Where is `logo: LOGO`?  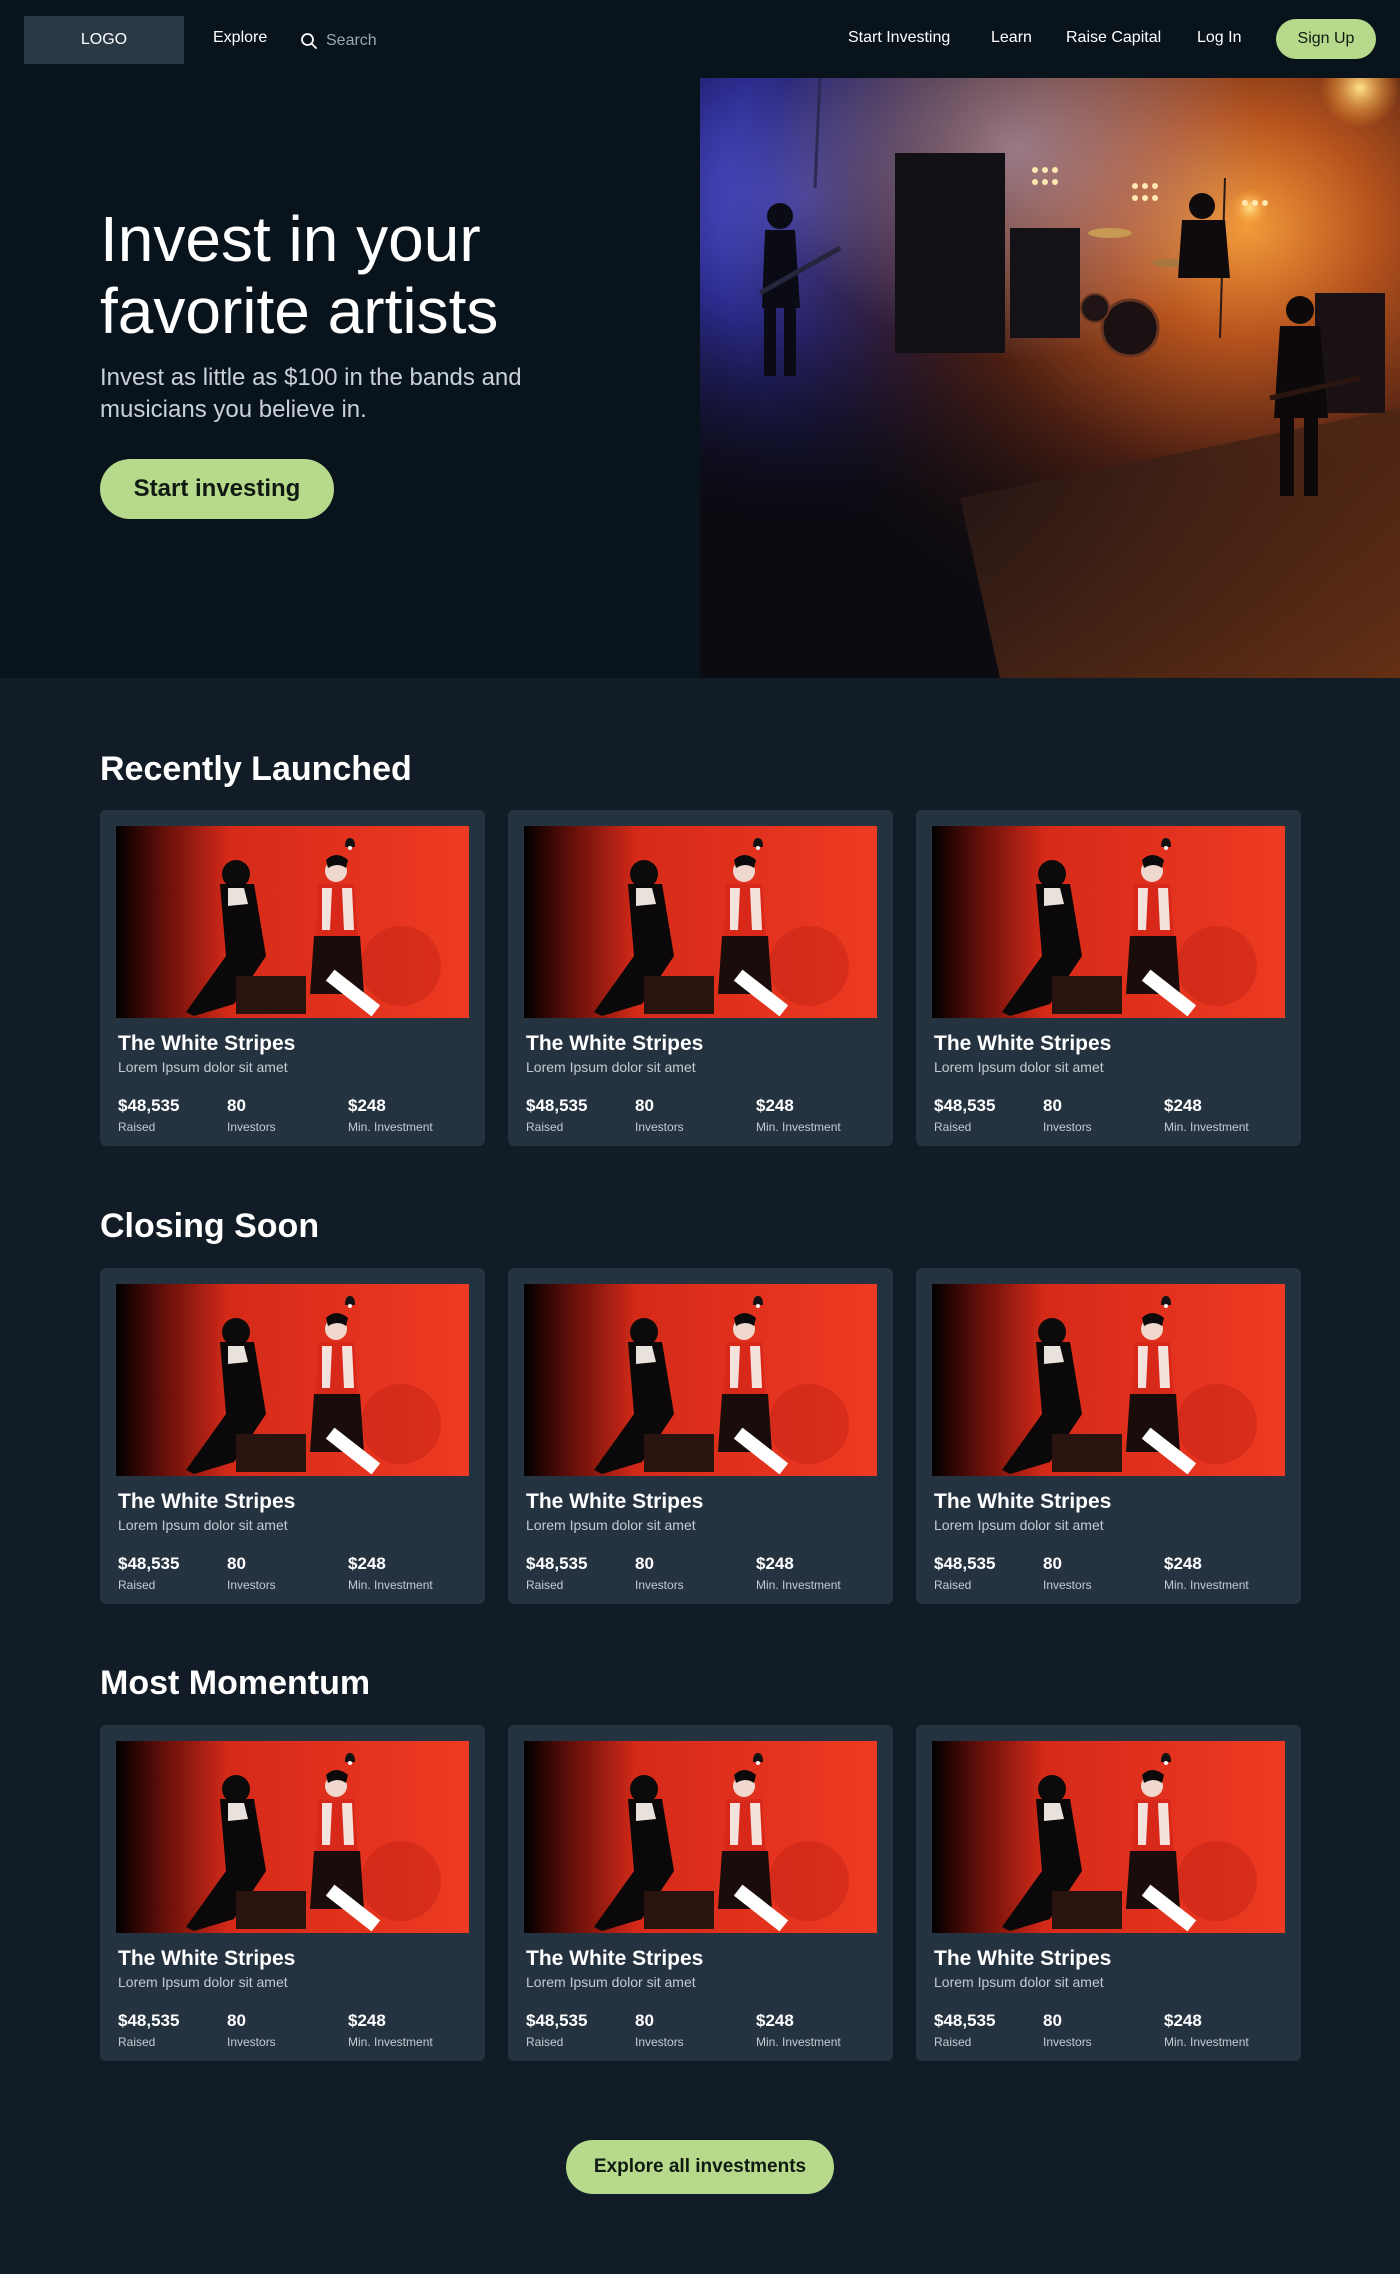 logo: LOGO is located at coordinates (104, 40).